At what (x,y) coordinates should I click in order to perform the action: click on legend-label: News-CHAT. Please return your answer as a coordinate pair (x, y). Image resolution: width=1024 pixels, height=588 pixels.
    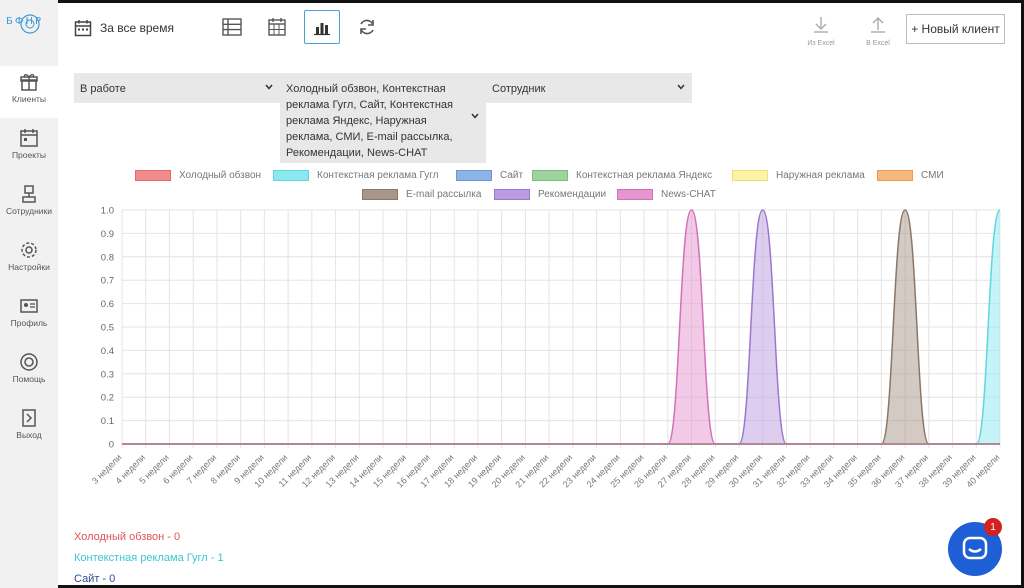
    Looking at the image, I should click on (688, 194).